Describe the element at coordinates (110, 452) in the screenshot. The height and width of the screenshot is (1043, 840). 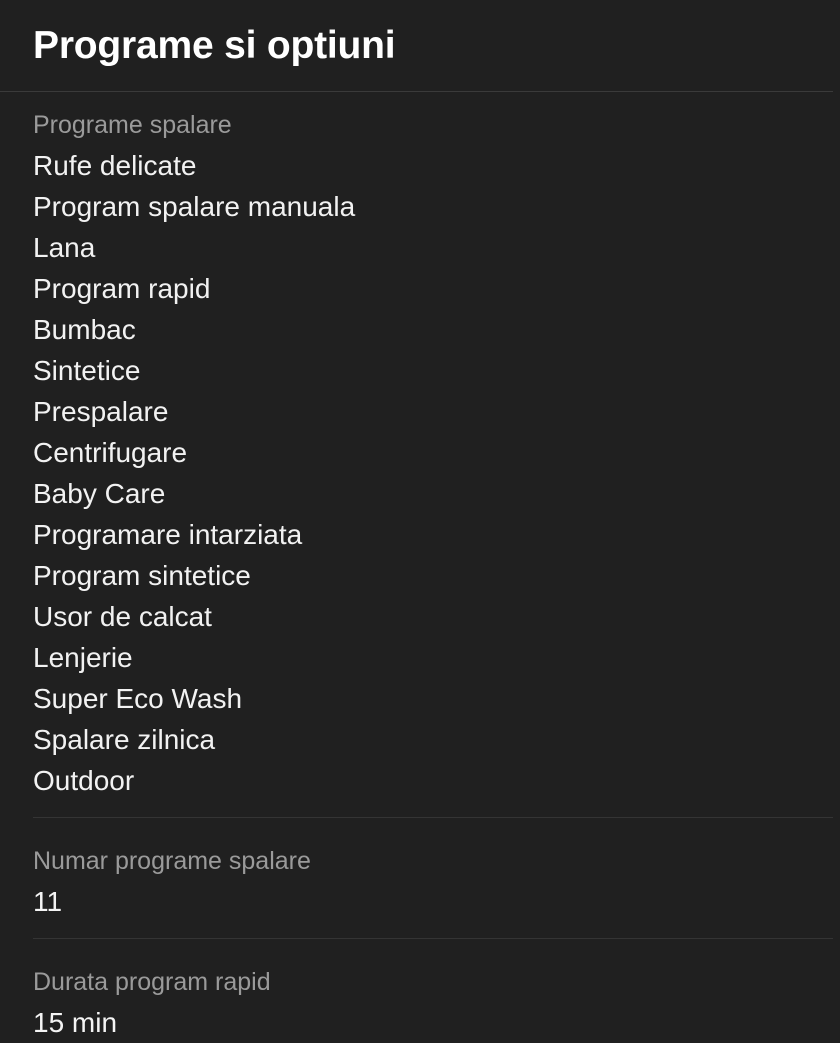
I see `list-item: Centrifugare` at that location.